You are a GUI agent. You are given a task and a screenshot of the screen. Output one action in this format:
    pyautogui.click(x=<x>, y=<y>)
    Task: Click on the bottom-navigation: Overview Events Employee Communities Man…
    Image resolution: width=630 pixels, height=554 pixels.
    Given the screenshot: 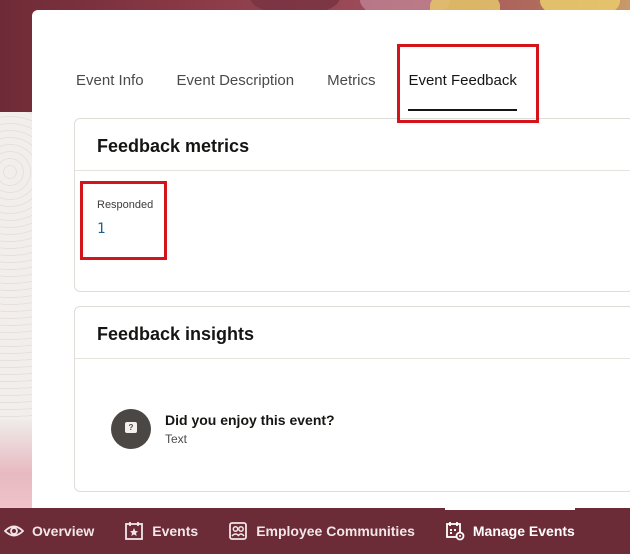 What is the action you would take?
    pyautogui.click(x=315, y=531)
    